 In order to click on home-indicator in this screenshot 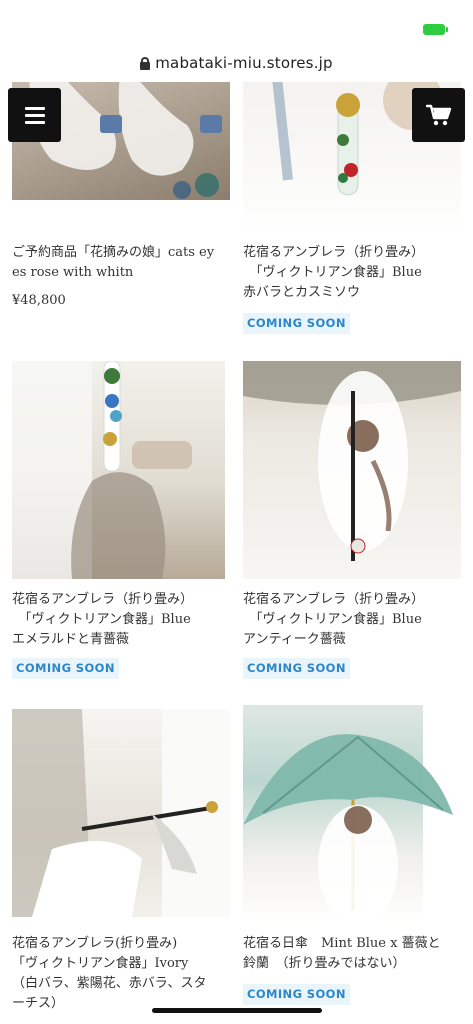, I will do `click(237, 1010)`.